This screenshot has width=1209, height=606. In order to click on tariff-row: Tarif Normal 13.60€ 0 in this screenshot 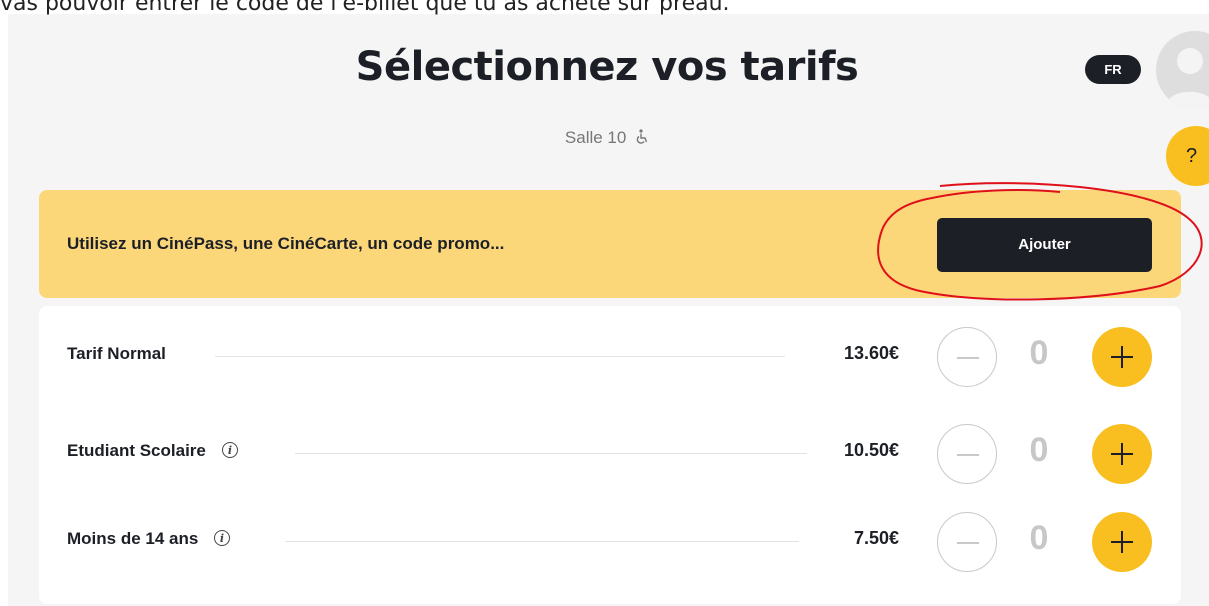, I will do `click(610, 356)`.